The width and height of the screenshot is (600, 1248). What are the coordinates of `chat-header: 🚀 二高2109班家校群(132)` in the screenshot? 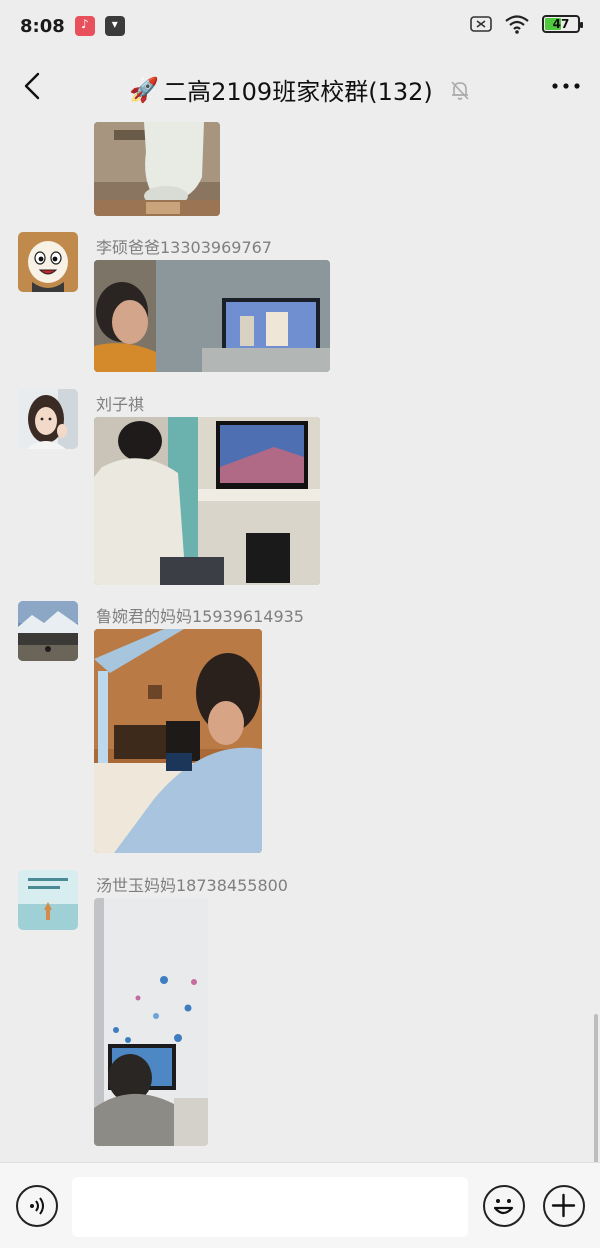 It's located at (300, 87).